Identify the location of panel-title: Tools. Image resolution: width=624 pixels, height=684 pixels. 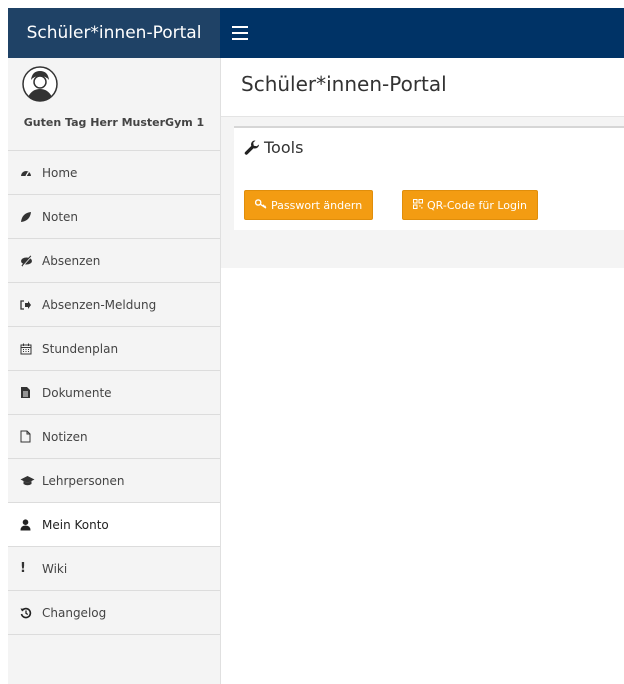
(273, 147).